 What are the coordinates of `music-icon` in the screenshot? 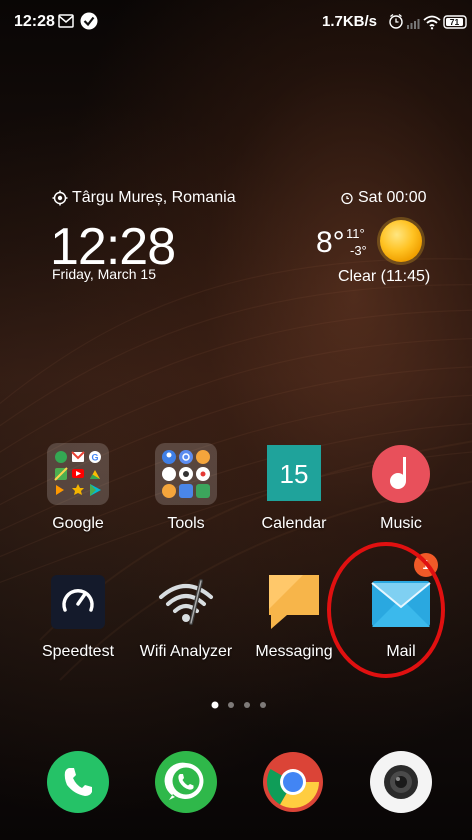 It's located at (401, 474).